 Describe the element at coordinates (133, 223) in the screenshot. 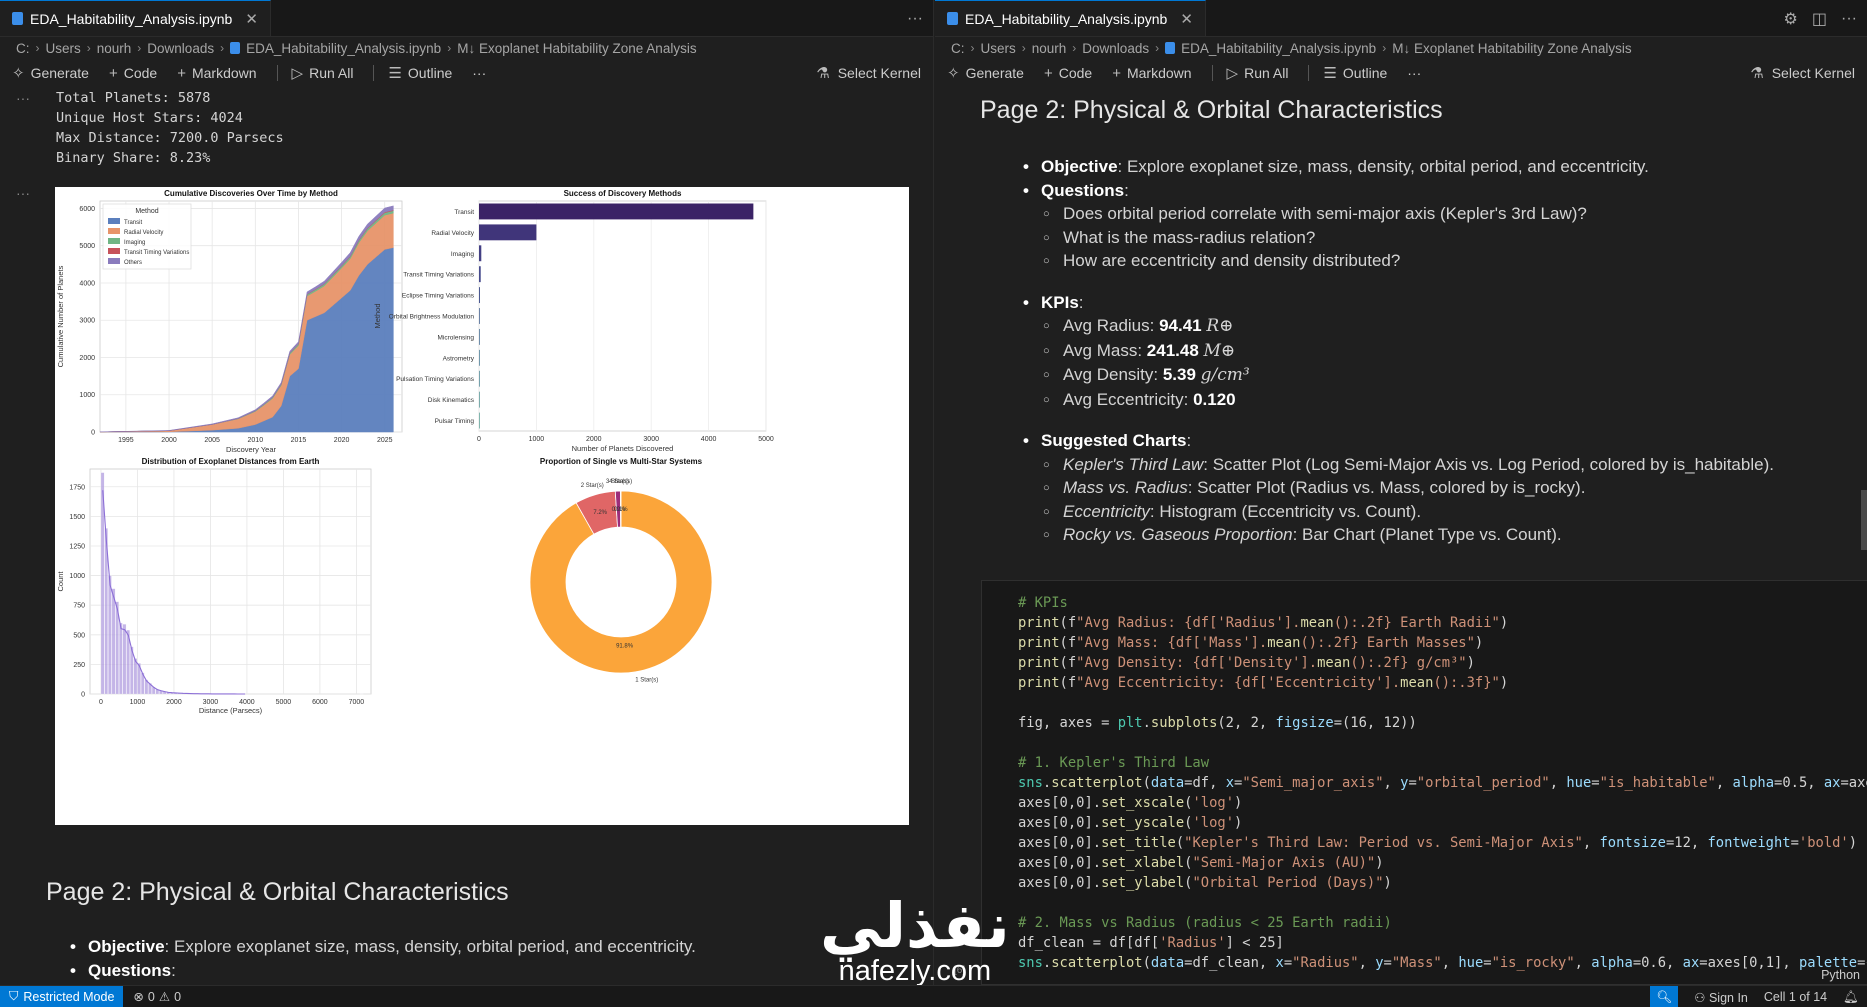

I see `legend-label: Transit` at that location.